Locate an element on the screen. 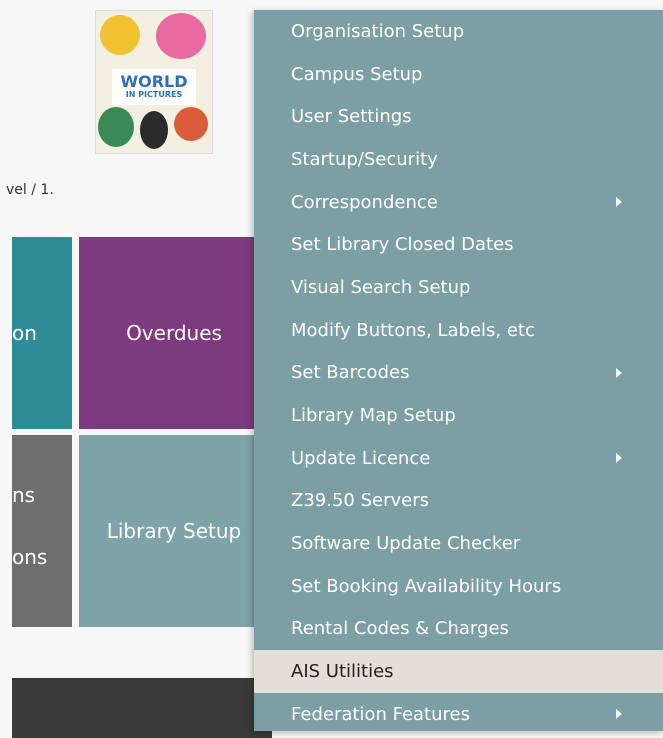 Image resolution: width=663 pixels, height=738 pixels. menu-item-label: Set Booking Availability Hours is located at coordinates (426, 586).